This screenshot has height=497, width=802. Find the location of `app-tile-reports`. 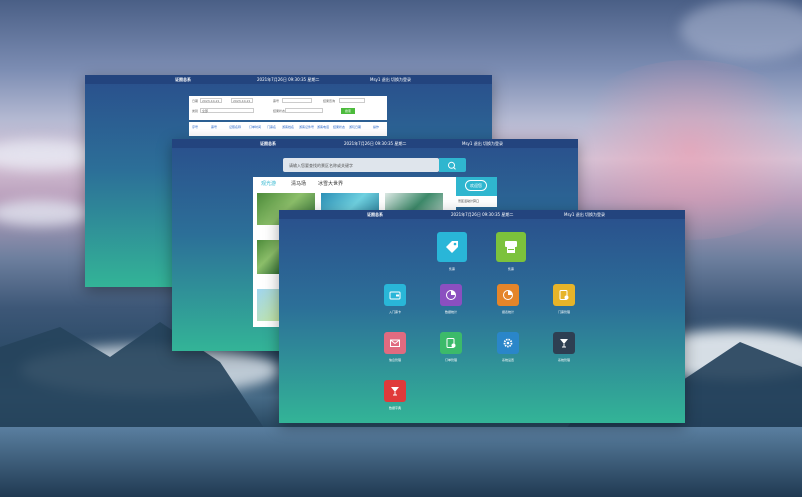

app-tile-reports is located at coordinates (508, 295).